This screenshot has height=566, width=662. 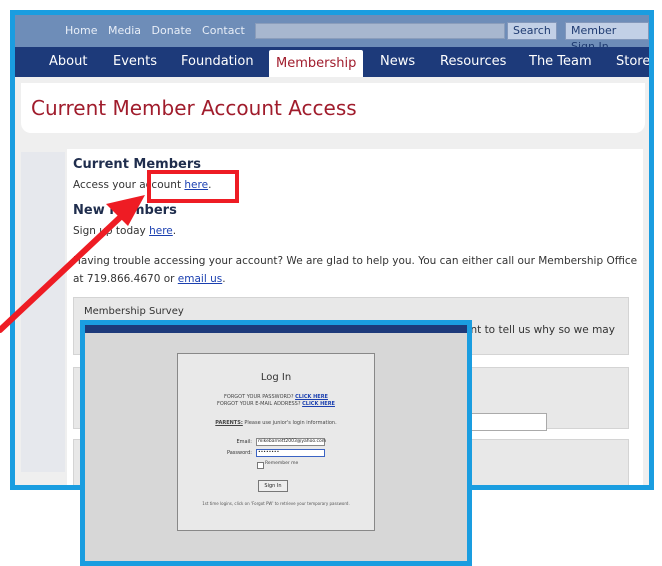 I want to click on password-label: Password:, so click(x=239, y=453).